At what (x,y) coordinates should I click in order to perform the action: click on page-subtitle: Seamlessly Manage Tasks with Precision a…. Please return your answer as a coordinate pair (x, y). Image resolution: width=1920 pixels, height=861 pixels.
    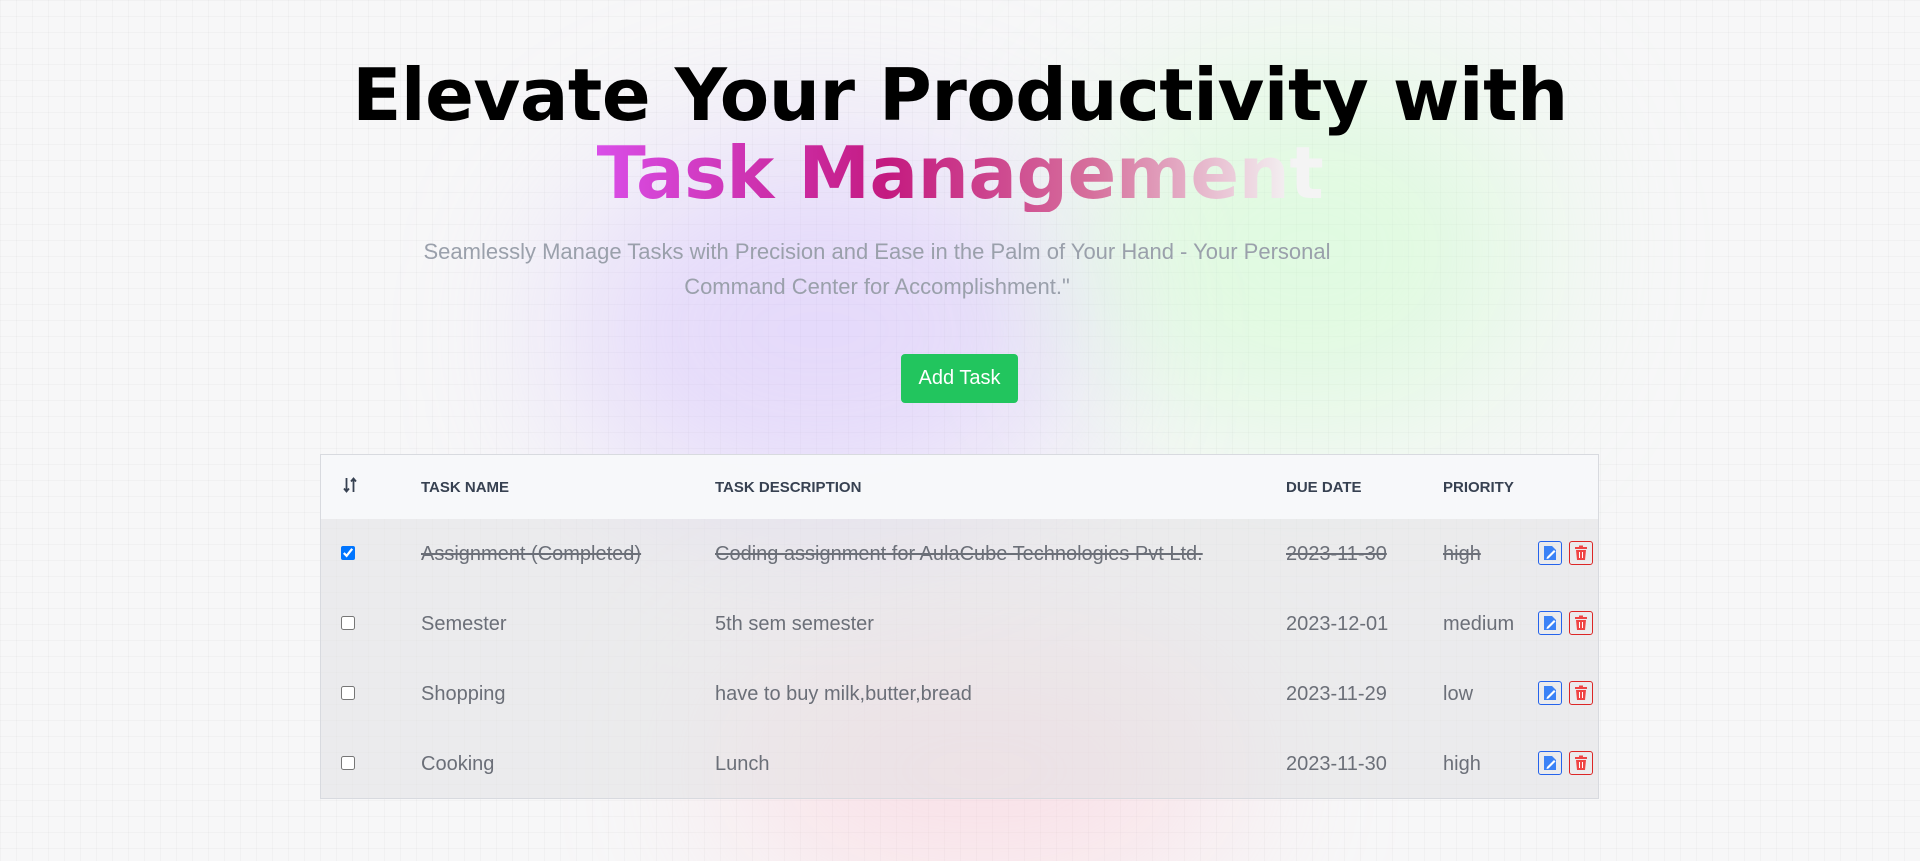
    Looking at the image, I should click on (877, 269).